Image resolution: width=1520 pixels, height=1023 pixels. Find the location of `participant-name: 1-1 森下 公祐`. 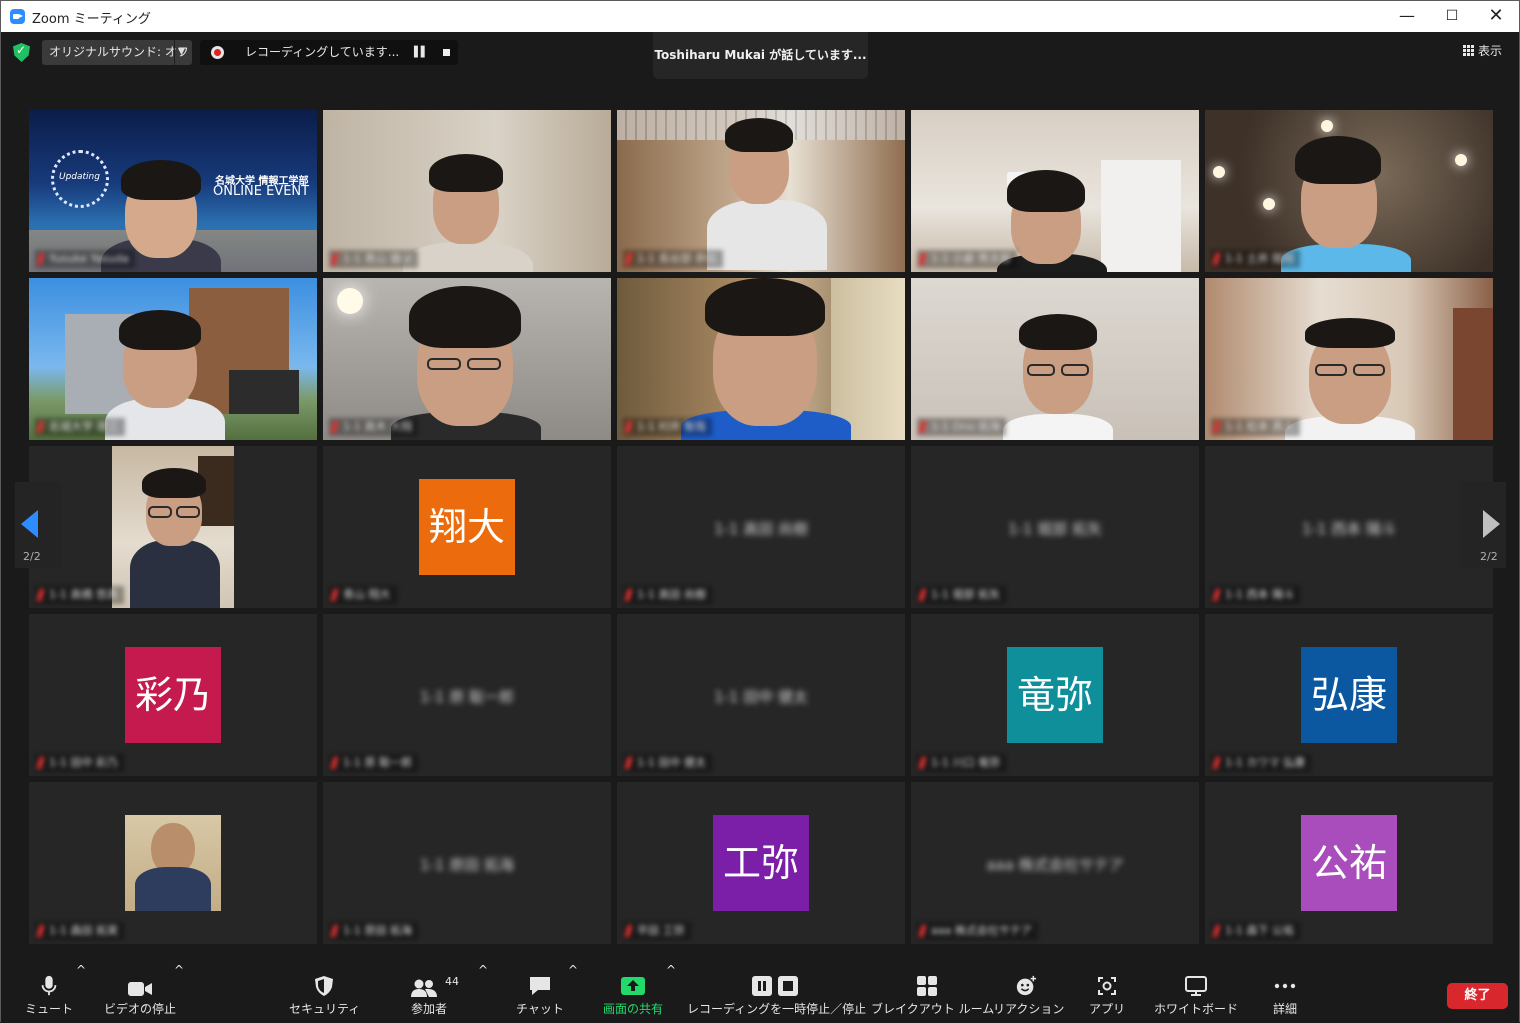

participant-name: 1-1 森下 公祐 is located at coordinates (1255, 931).